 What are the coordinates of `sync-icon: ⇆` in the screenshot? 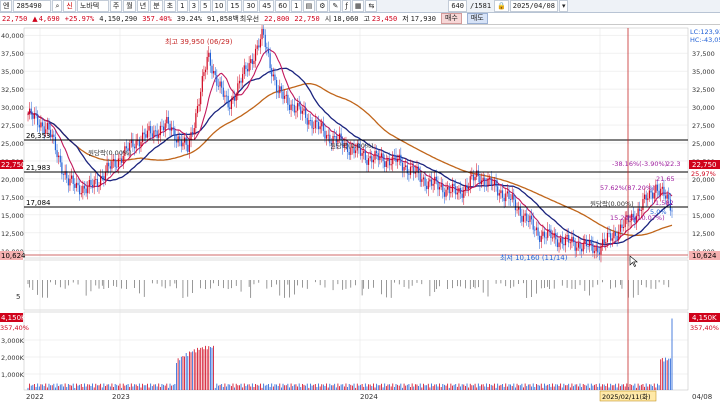 It's located at (371, 6).